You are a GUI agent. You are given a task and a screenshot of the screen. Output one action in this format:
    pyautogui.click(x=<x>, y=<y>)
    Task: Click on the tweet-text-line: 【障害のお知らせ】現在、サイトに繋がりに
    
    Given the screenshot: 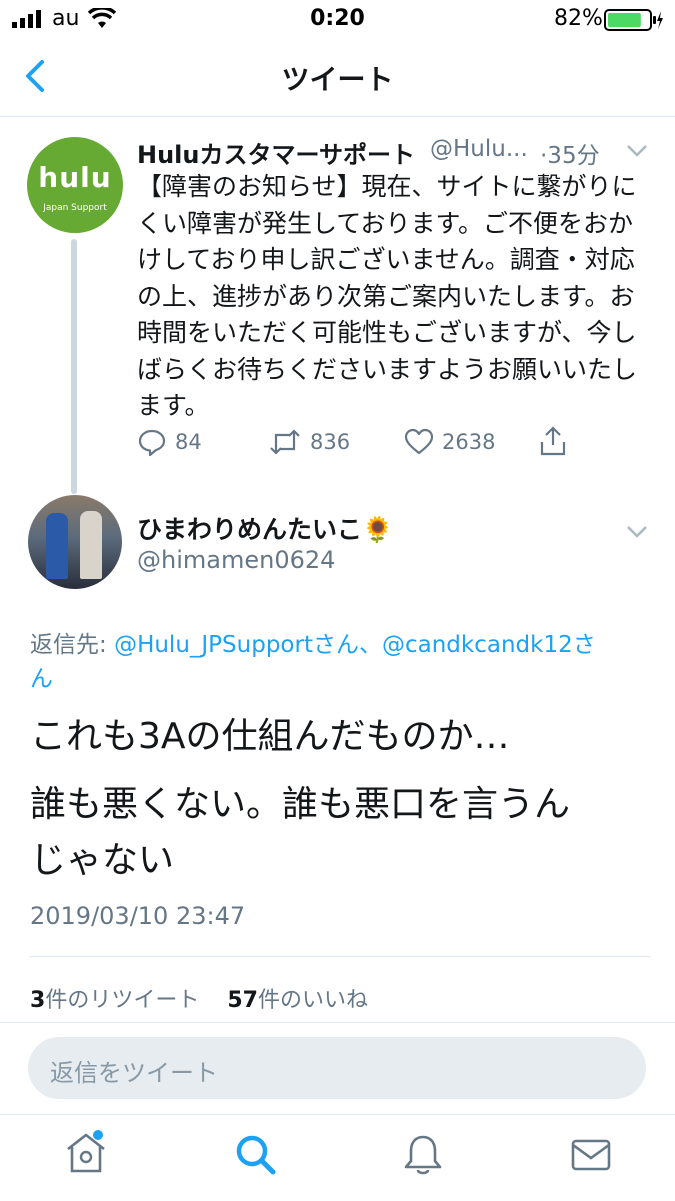 What is the action you would take?
    pyautogui.click(x=387, y=186)
    